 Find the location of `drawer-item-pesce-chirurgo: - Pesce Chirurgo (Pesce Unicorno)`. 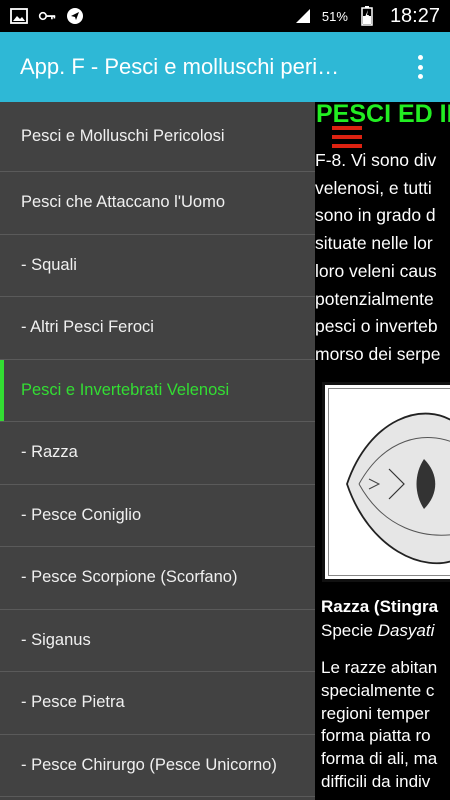

drawer-item-pesce-chirurgo: - Pesce Chirurgo (Pesce Unicorno) is located at coordinates (157, 766).